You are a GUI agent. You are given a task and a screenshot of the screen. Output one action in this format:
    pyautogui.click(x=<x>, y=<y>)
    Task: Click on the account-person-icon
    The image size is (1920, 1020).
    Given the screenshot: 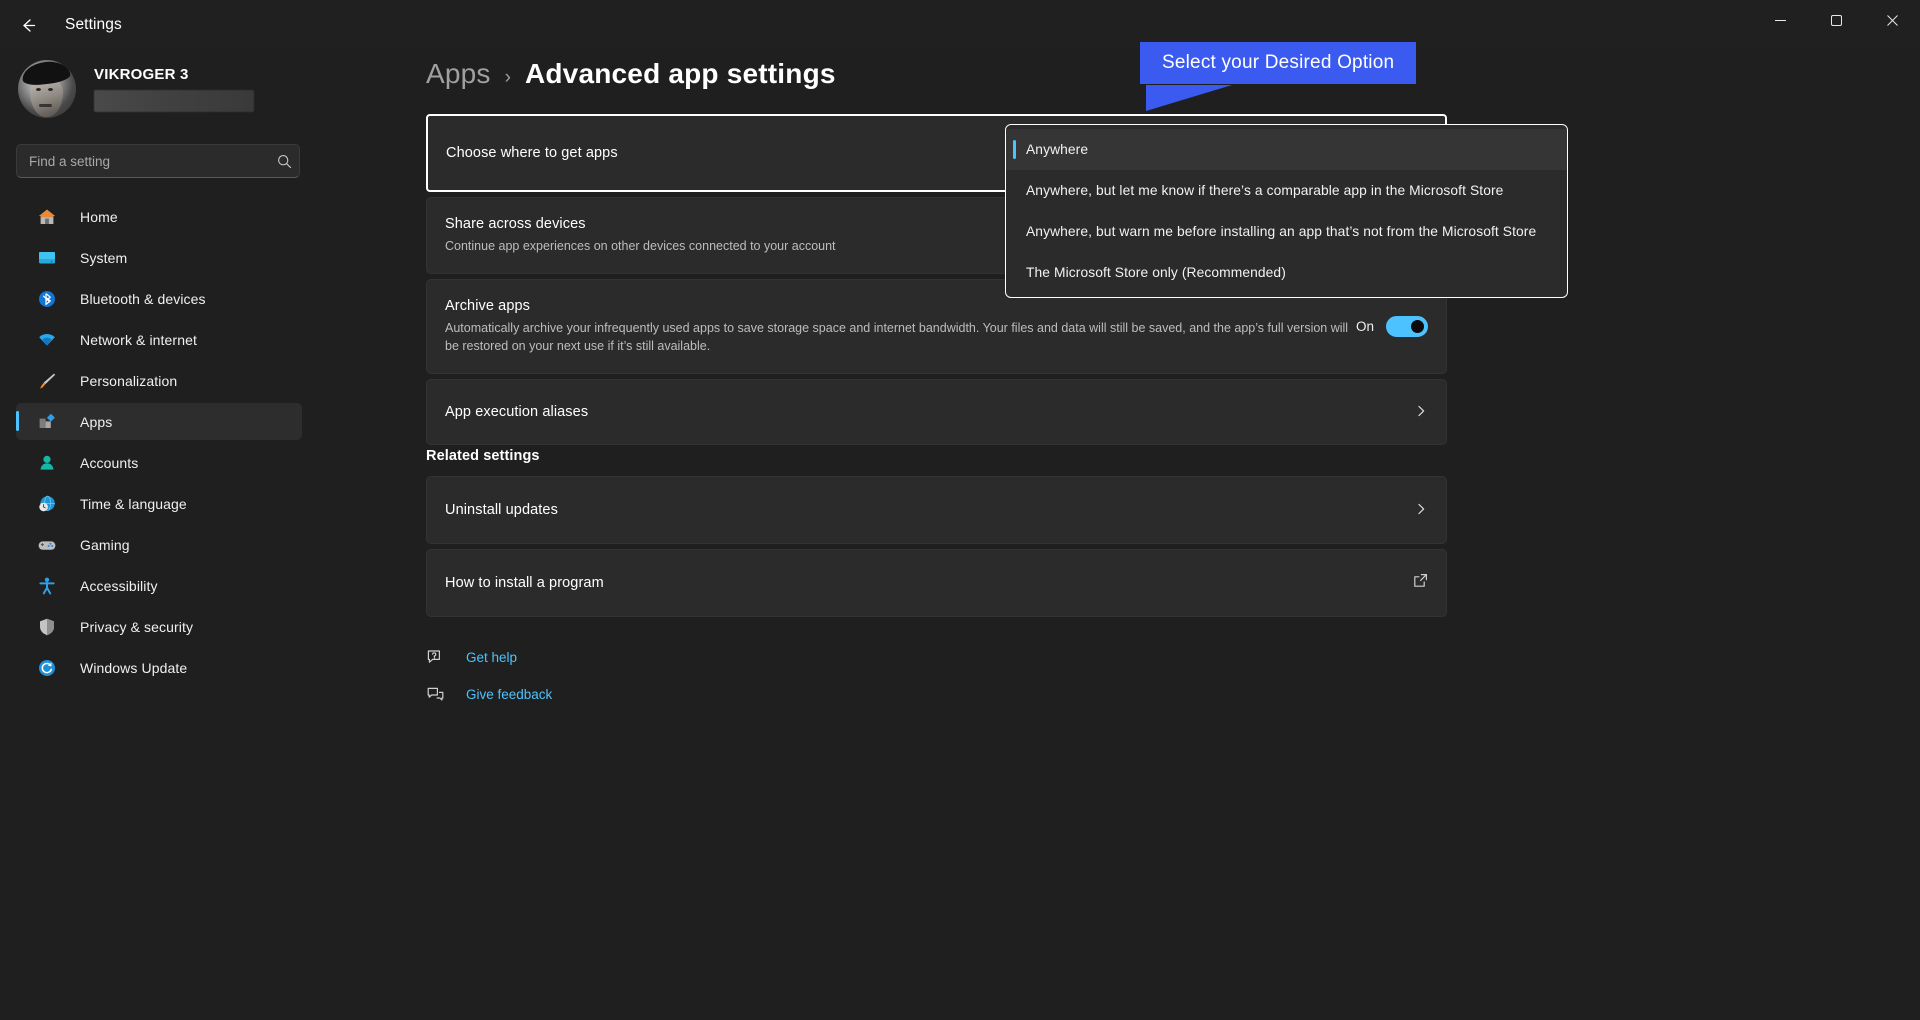 What is the action you would take?
    pyautogui.click(x=47, y=463)
    